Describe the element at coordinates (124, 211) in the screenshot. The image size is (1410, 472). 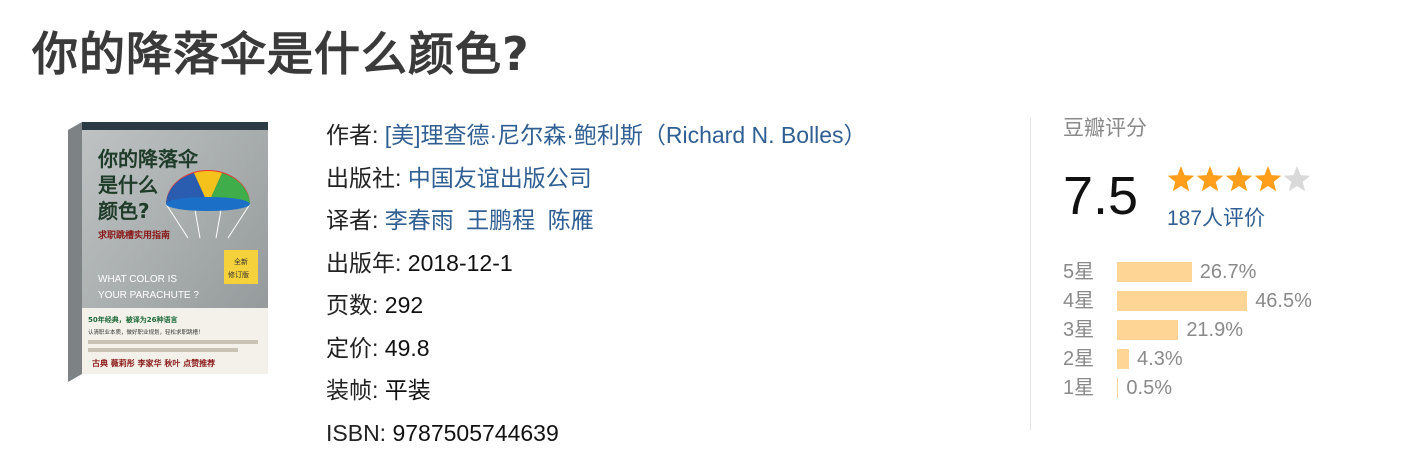
I see `cover-title-line3: 颜色?` at that location.